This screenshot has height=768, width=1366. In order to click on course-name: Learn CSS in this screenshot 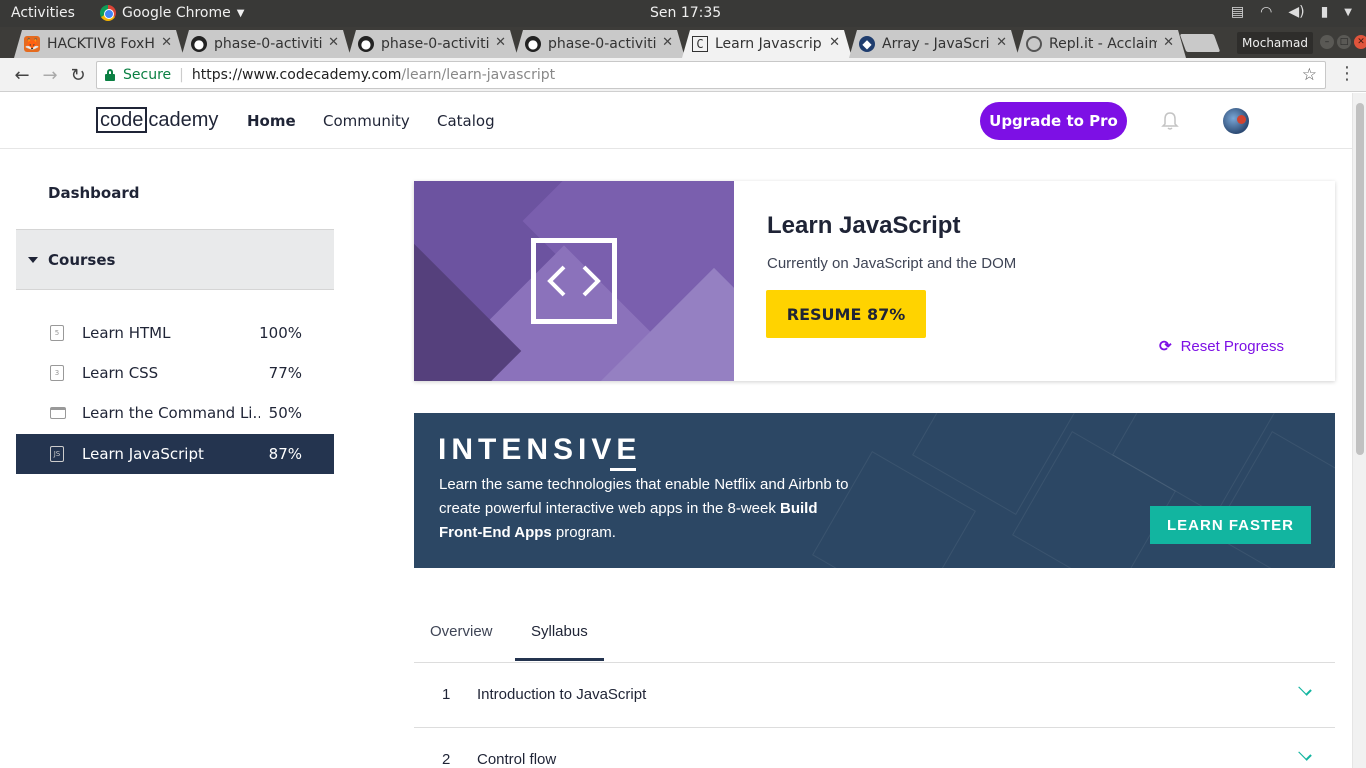, I will do `click(120, 373)`.